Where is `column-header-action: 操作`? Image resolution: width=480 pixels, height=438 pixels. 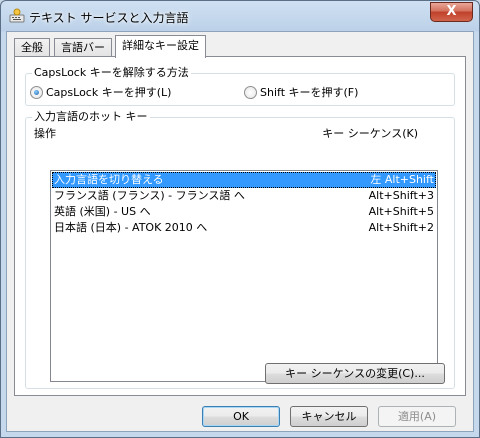 column-header-action: 操作 is located at coordinates (45, 133).